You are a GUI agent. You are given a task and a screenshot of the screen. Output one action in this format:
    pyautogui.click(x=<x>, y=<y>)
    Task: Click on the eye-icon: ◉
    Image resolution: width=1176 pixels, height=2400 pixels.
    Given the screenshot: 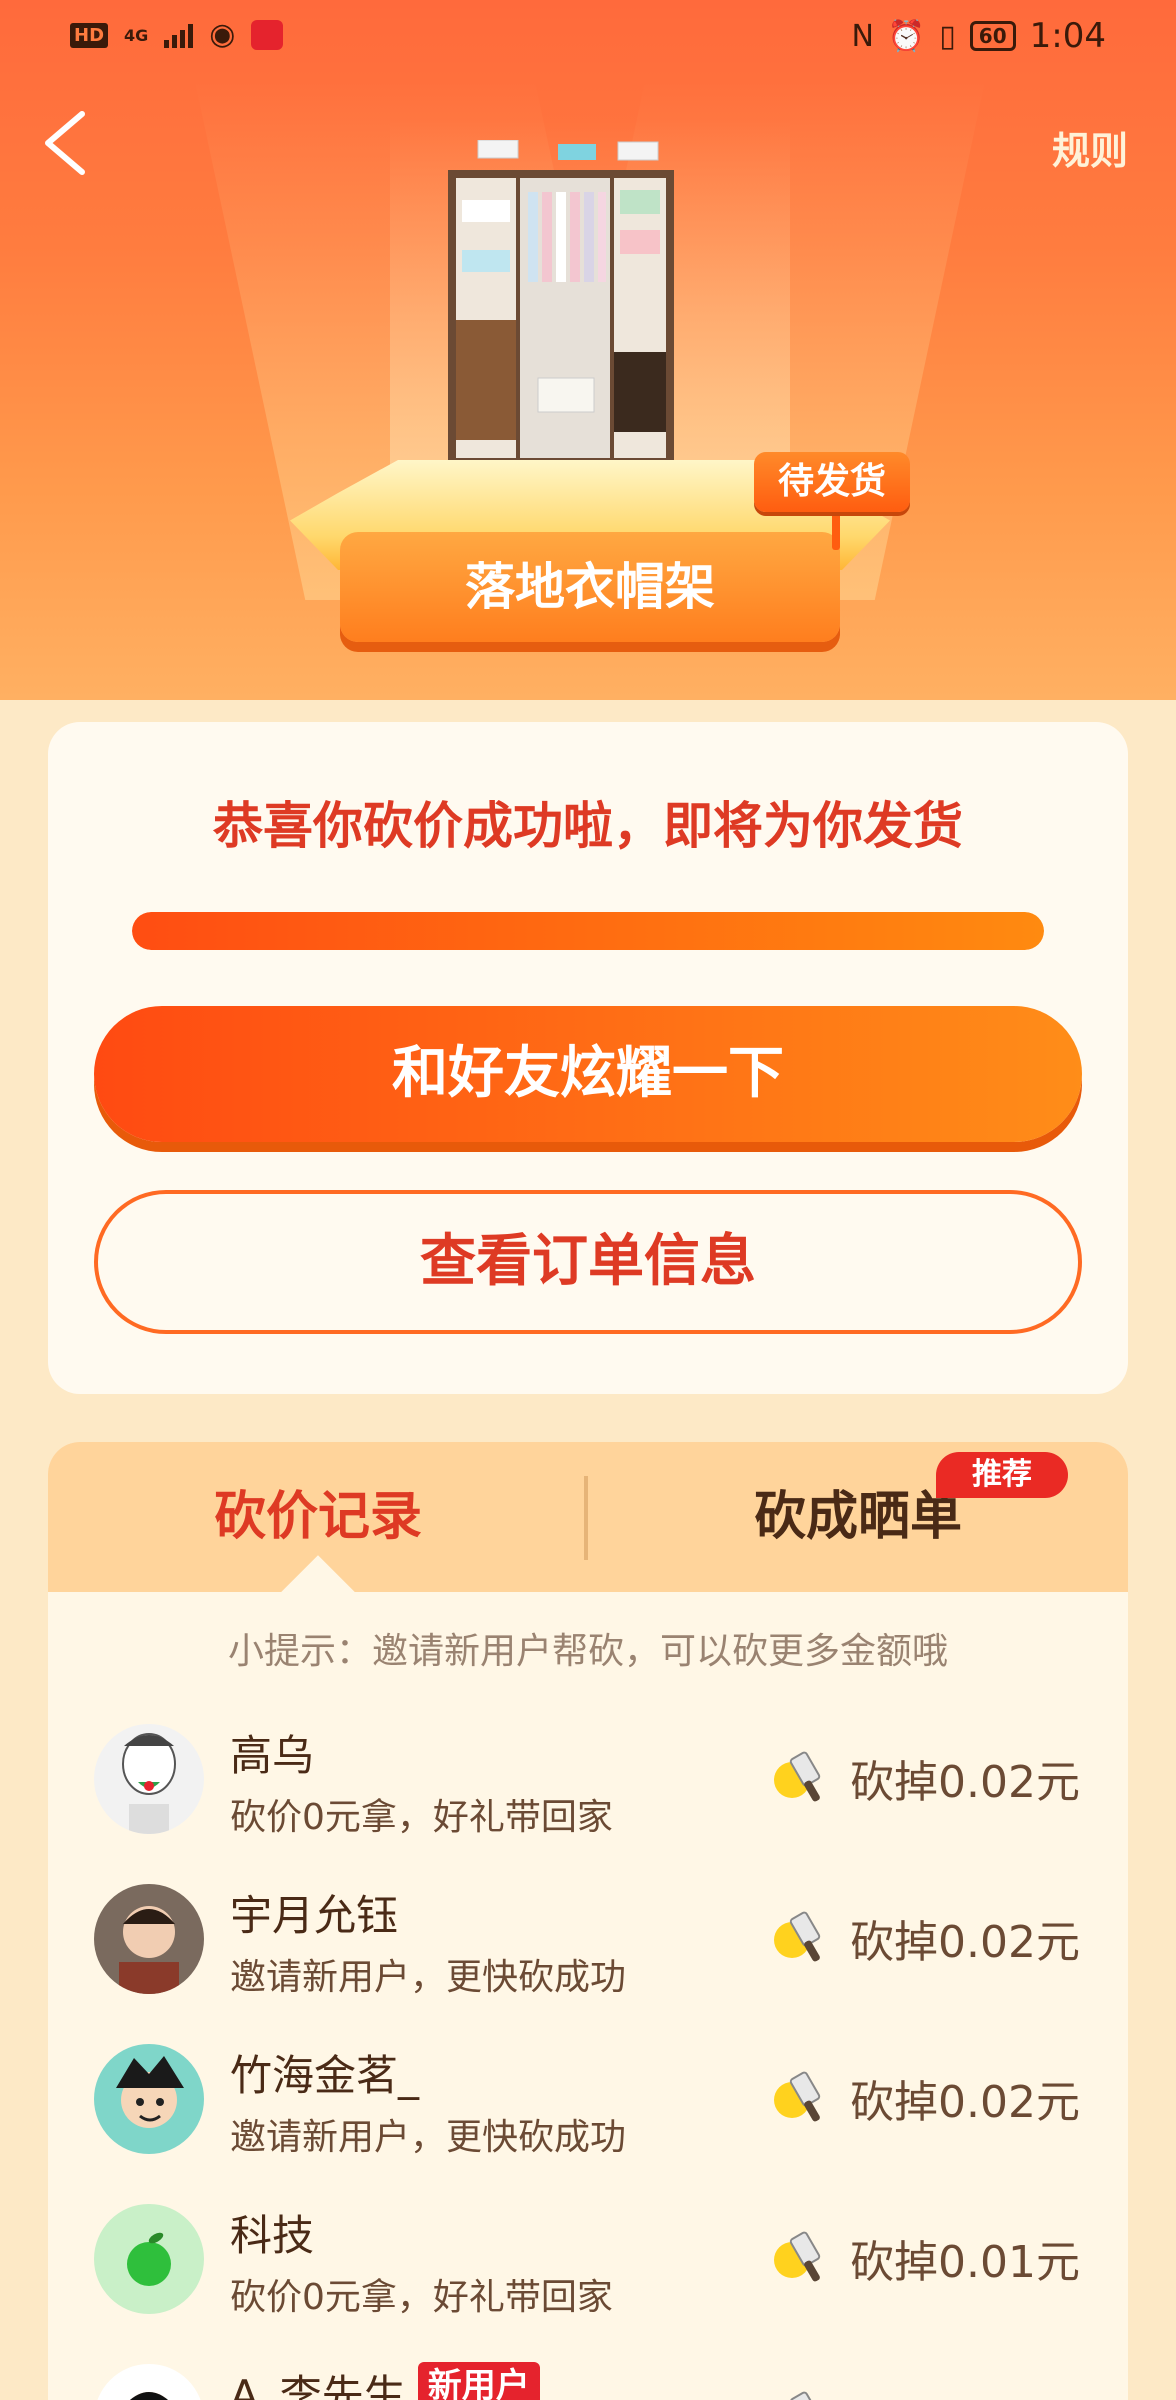 What is the action you would take?
    pyautogui.click(x=222, y=34)
    